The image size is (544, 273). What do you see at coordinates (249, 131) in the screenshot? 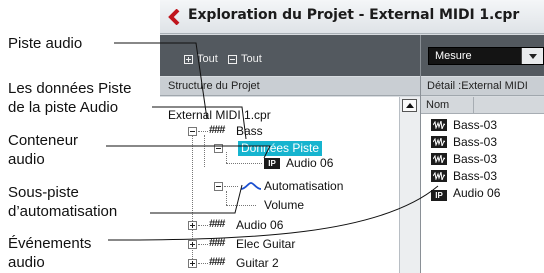
I see `tree-item-bass: Bass` at bounding box center [249, 131].